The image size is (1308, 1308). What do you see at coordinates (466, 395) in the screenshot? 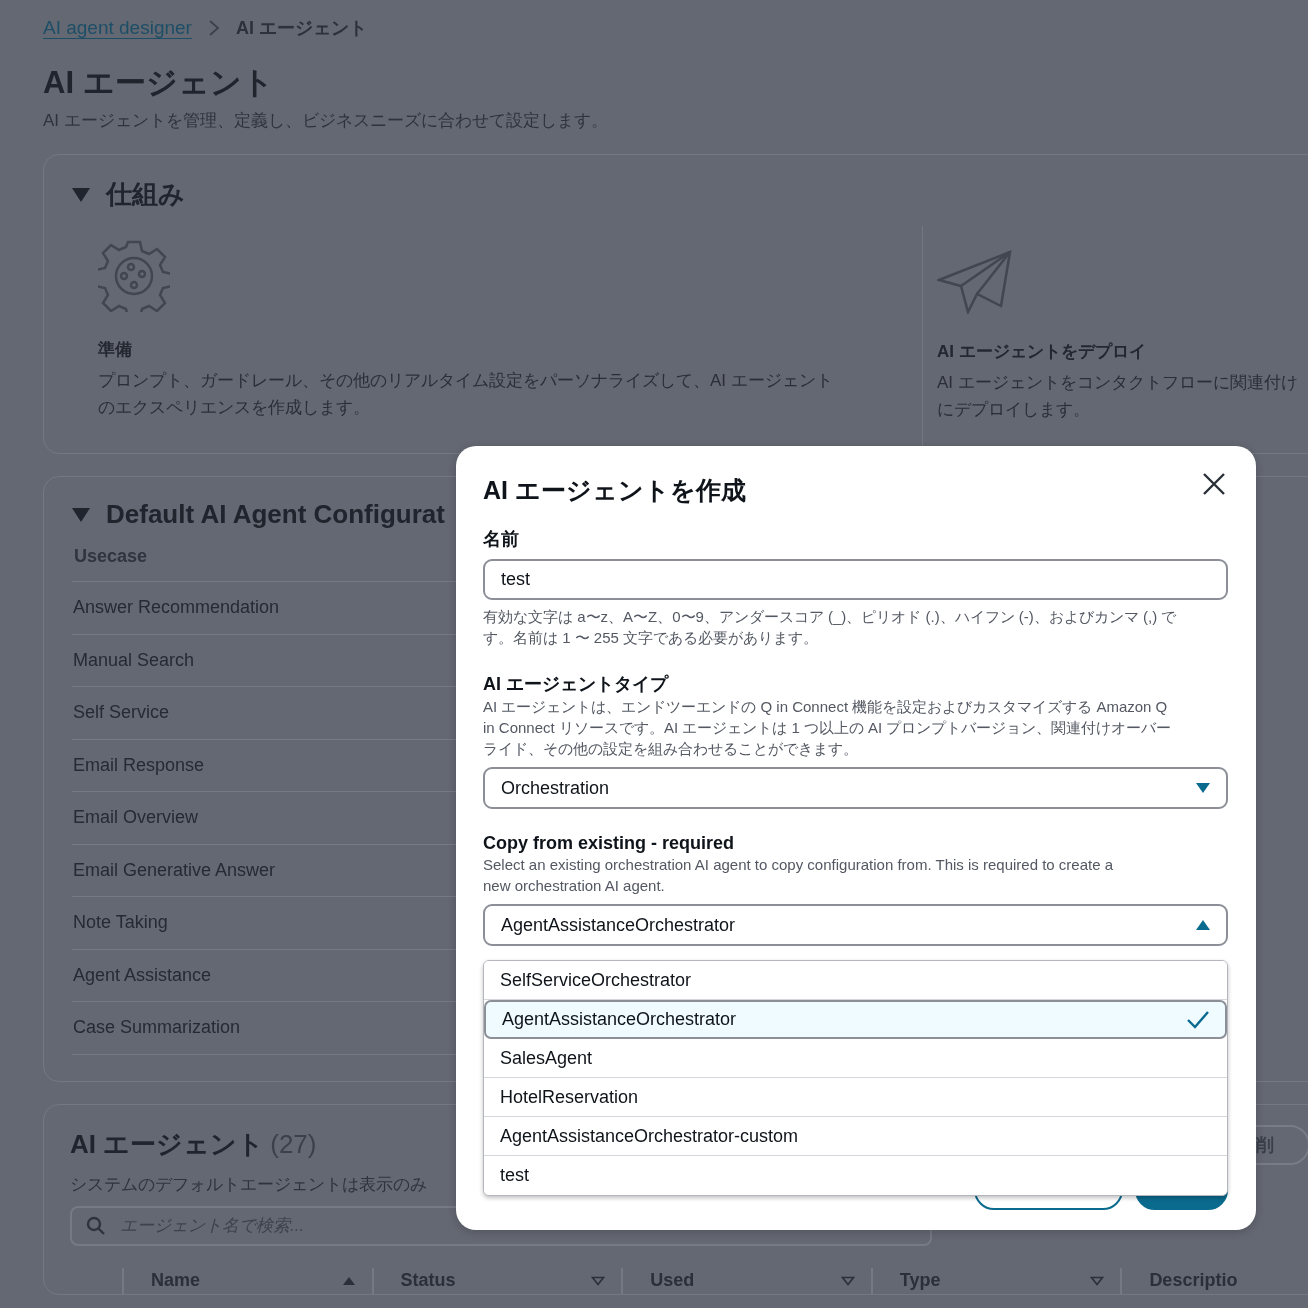
I see `step-description: プロンプト、ガードレール、その他のリアルタイム設定をパーソナライズして、AI エージェントのエクスペリエンスを作成します。` at bounding box center [466, 395].